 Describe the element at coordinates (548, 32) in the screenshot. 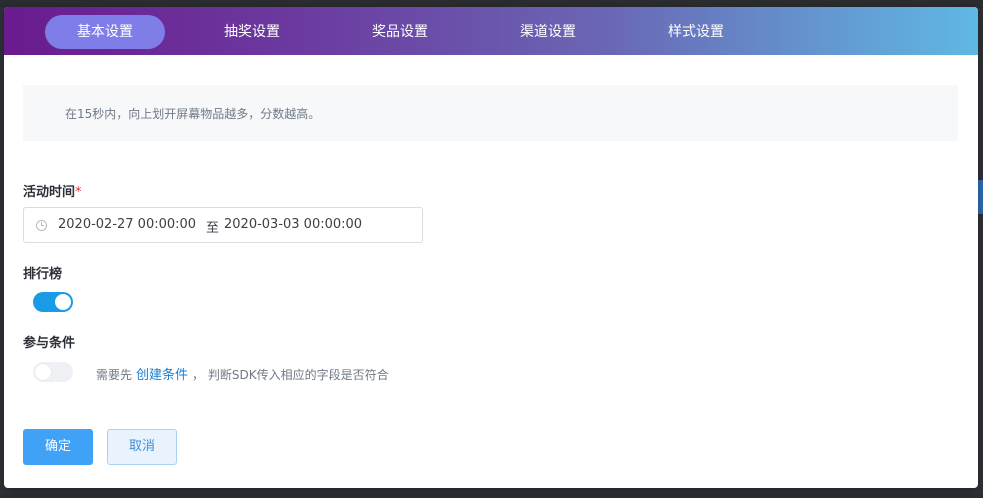

I see `tab-channel-settings: 渠道设置` at that location.